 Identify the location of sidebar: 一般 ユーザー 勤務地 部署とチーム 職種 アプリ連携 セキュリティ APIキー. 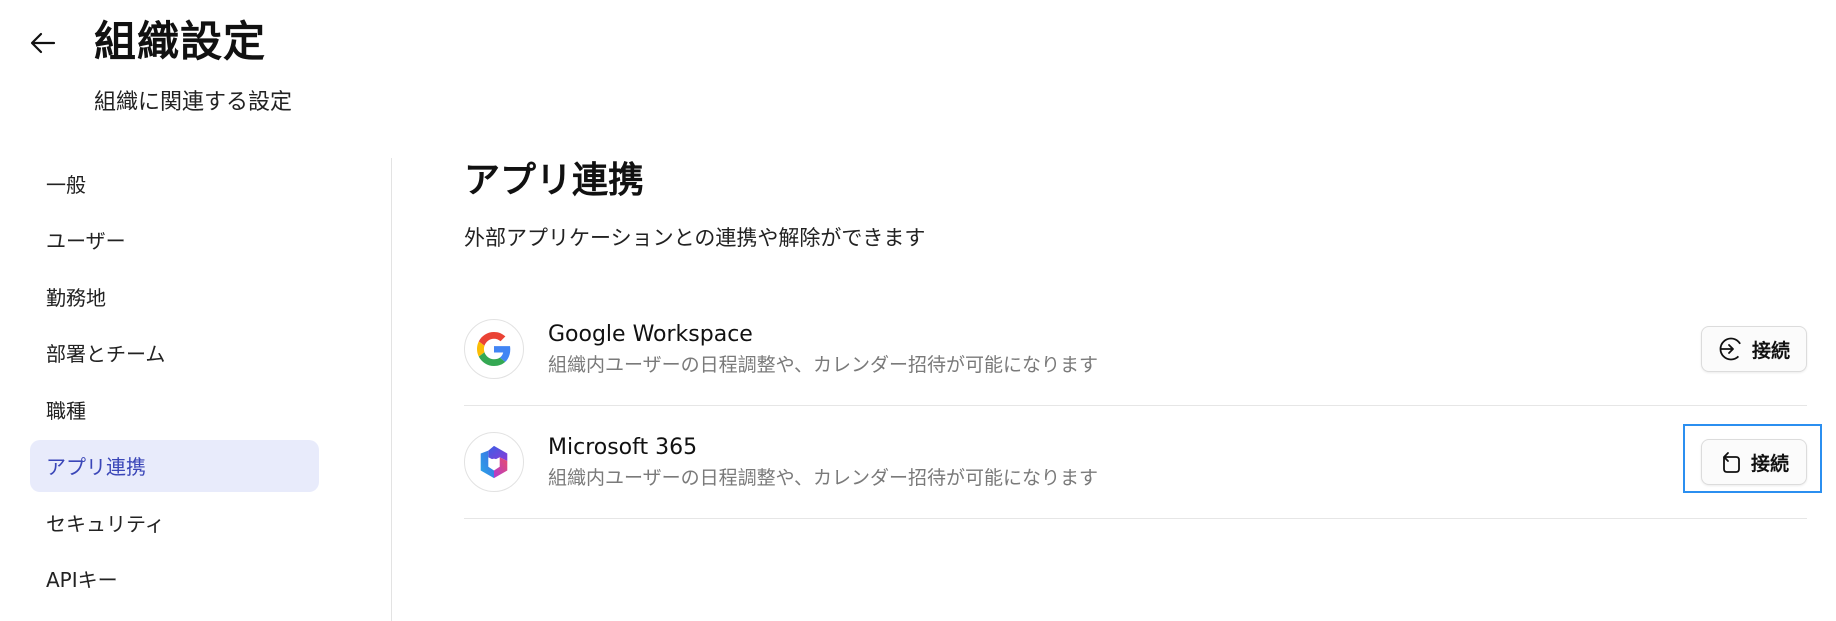
(174, 383).